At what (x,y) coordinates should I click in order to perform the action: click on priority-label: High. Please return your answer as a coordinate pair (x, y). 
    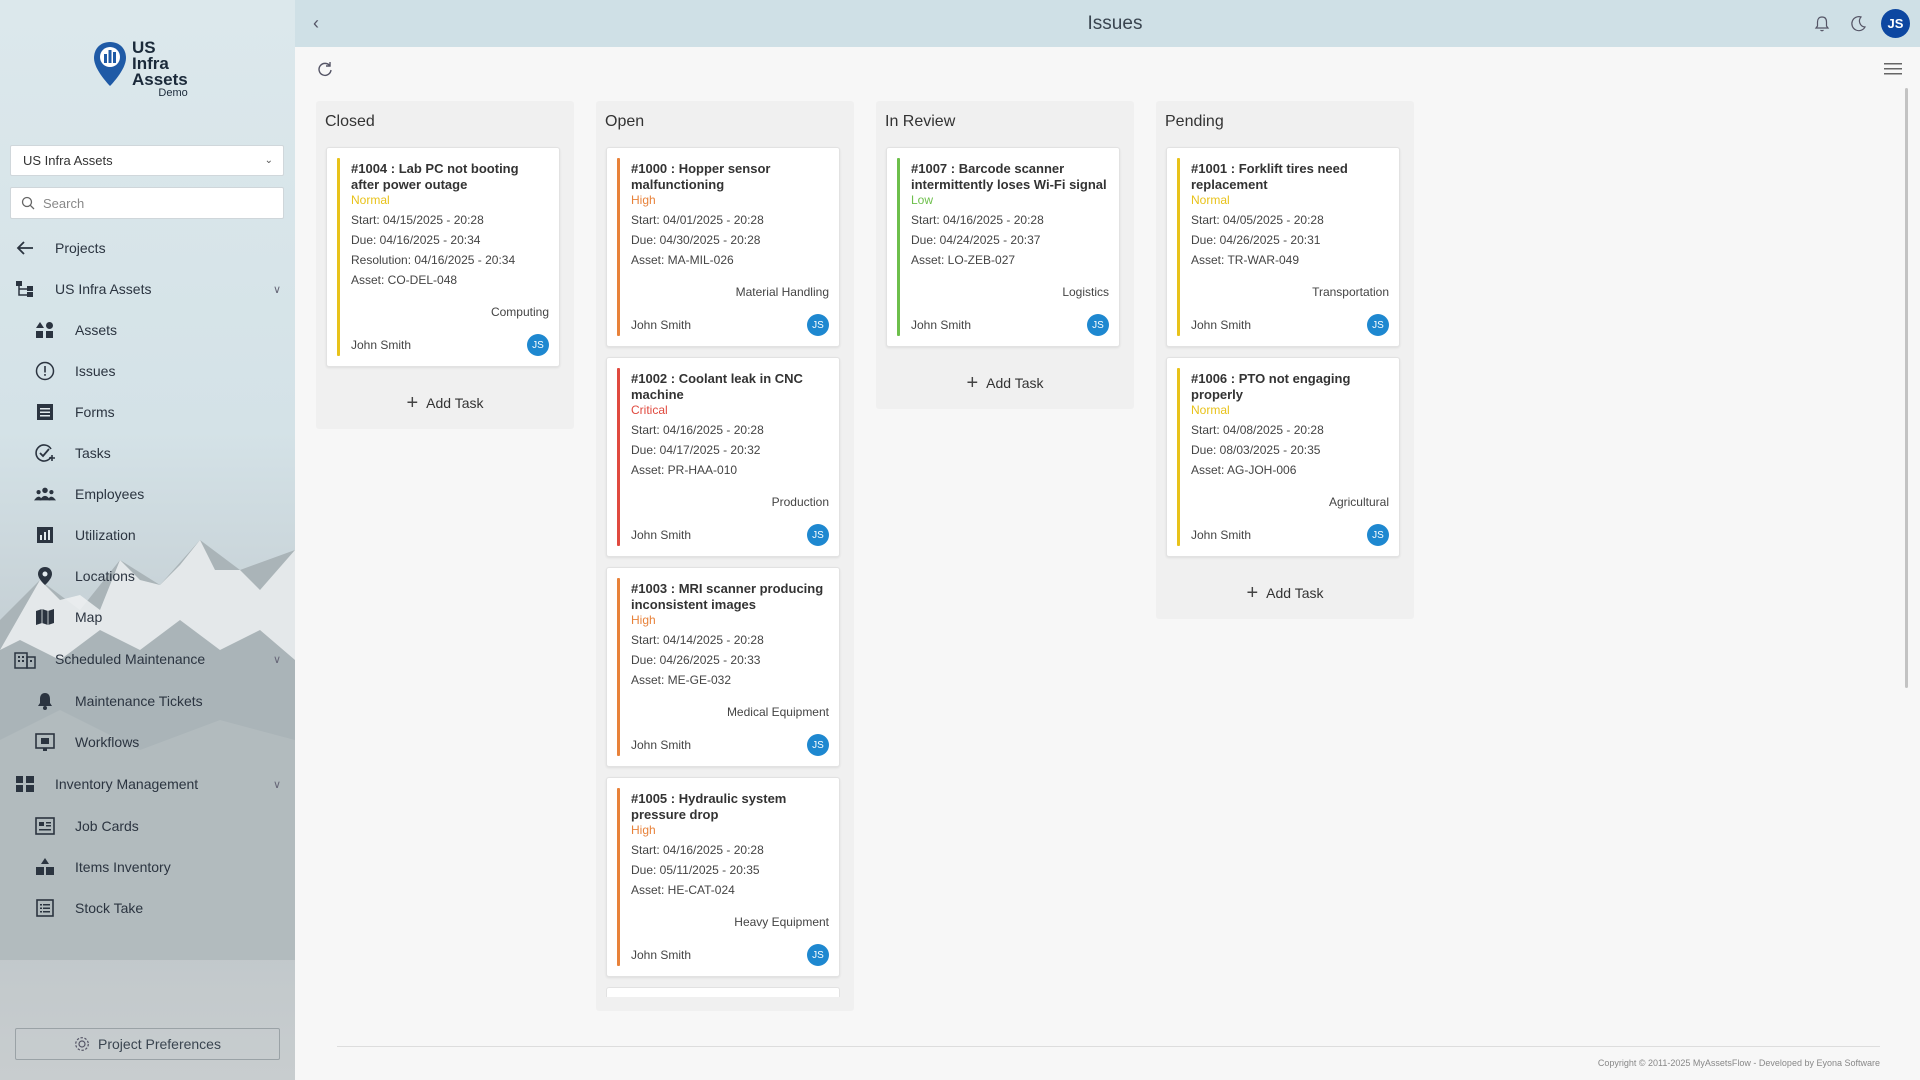
    Looking at the image, I should click on (643, 830).